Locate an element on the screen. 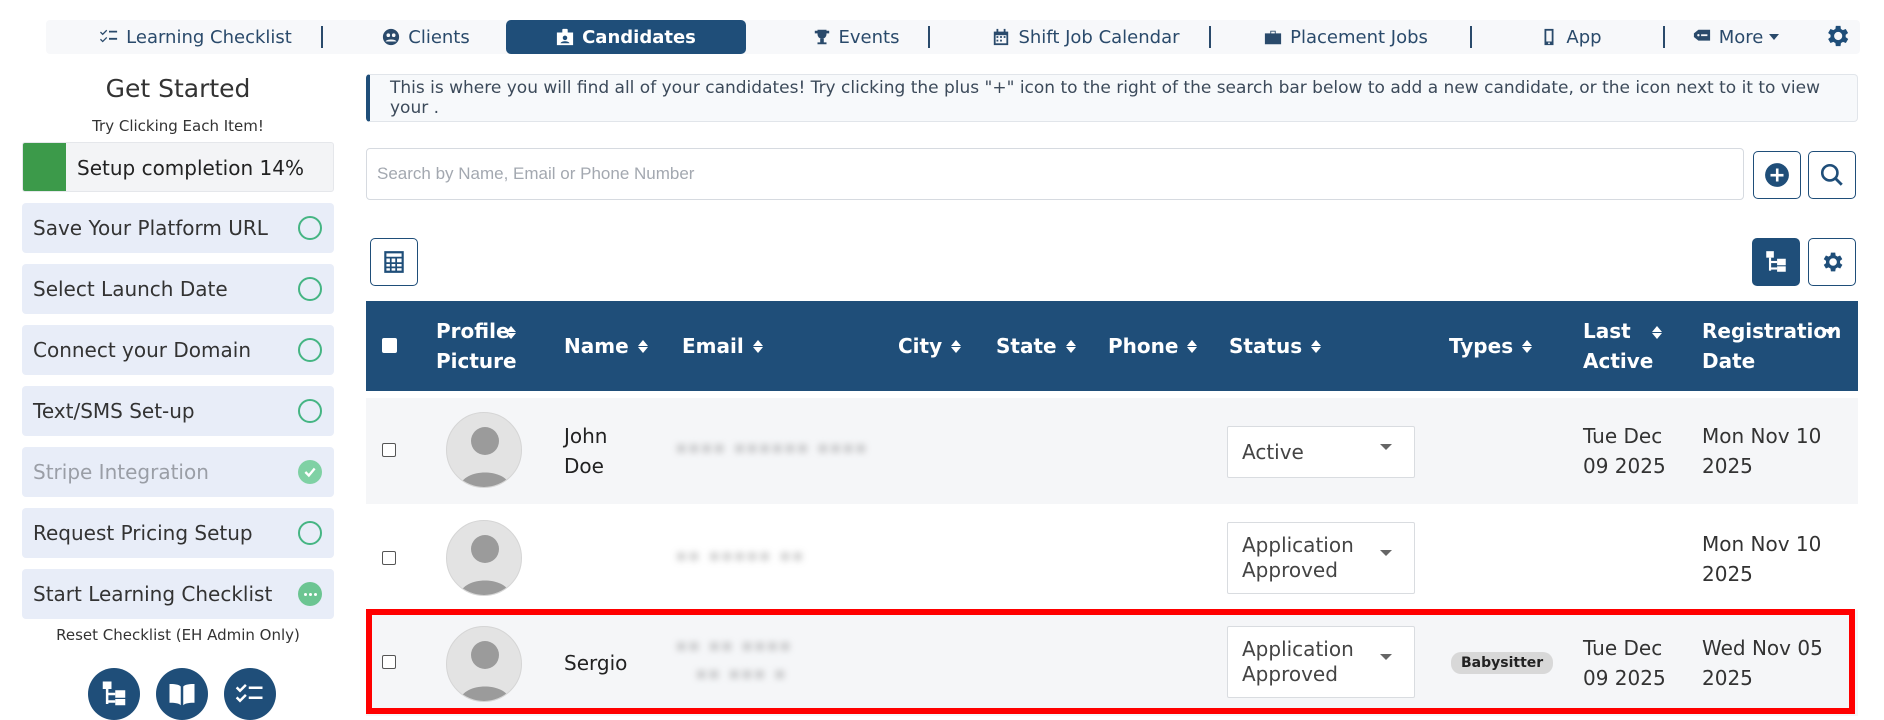  guide-book-button is located at coordinates (182, 694).